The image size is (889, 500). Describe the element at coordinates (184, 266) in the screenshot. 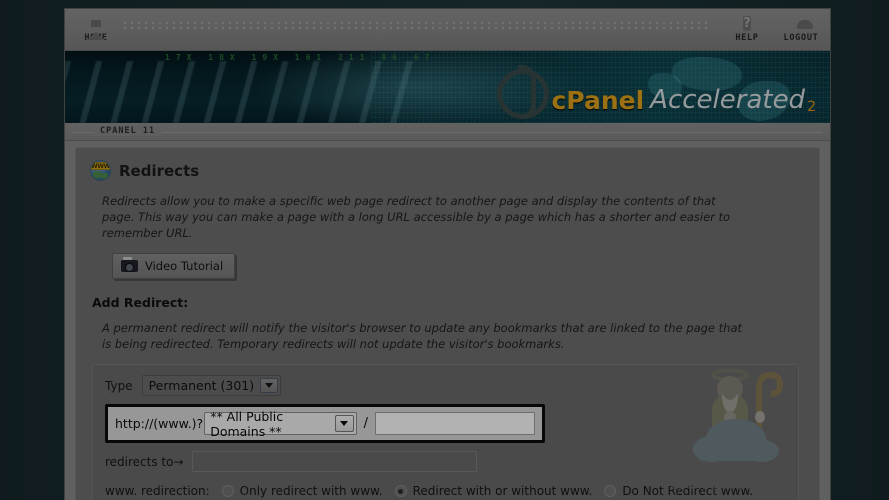

I see `video-tutorial-label: Video Tutorial` at that location.